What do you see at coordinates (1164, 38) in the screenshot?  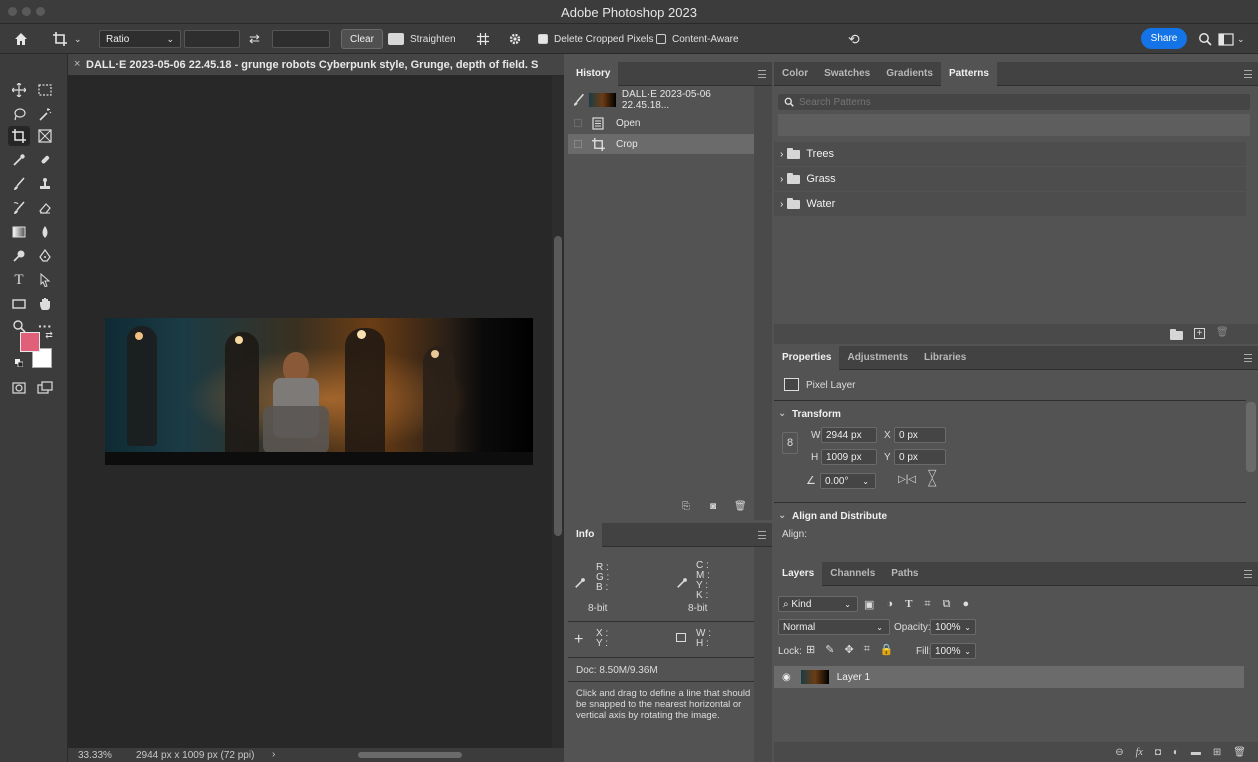 I see `share-button: Share` at bounding box center [1164, 38].